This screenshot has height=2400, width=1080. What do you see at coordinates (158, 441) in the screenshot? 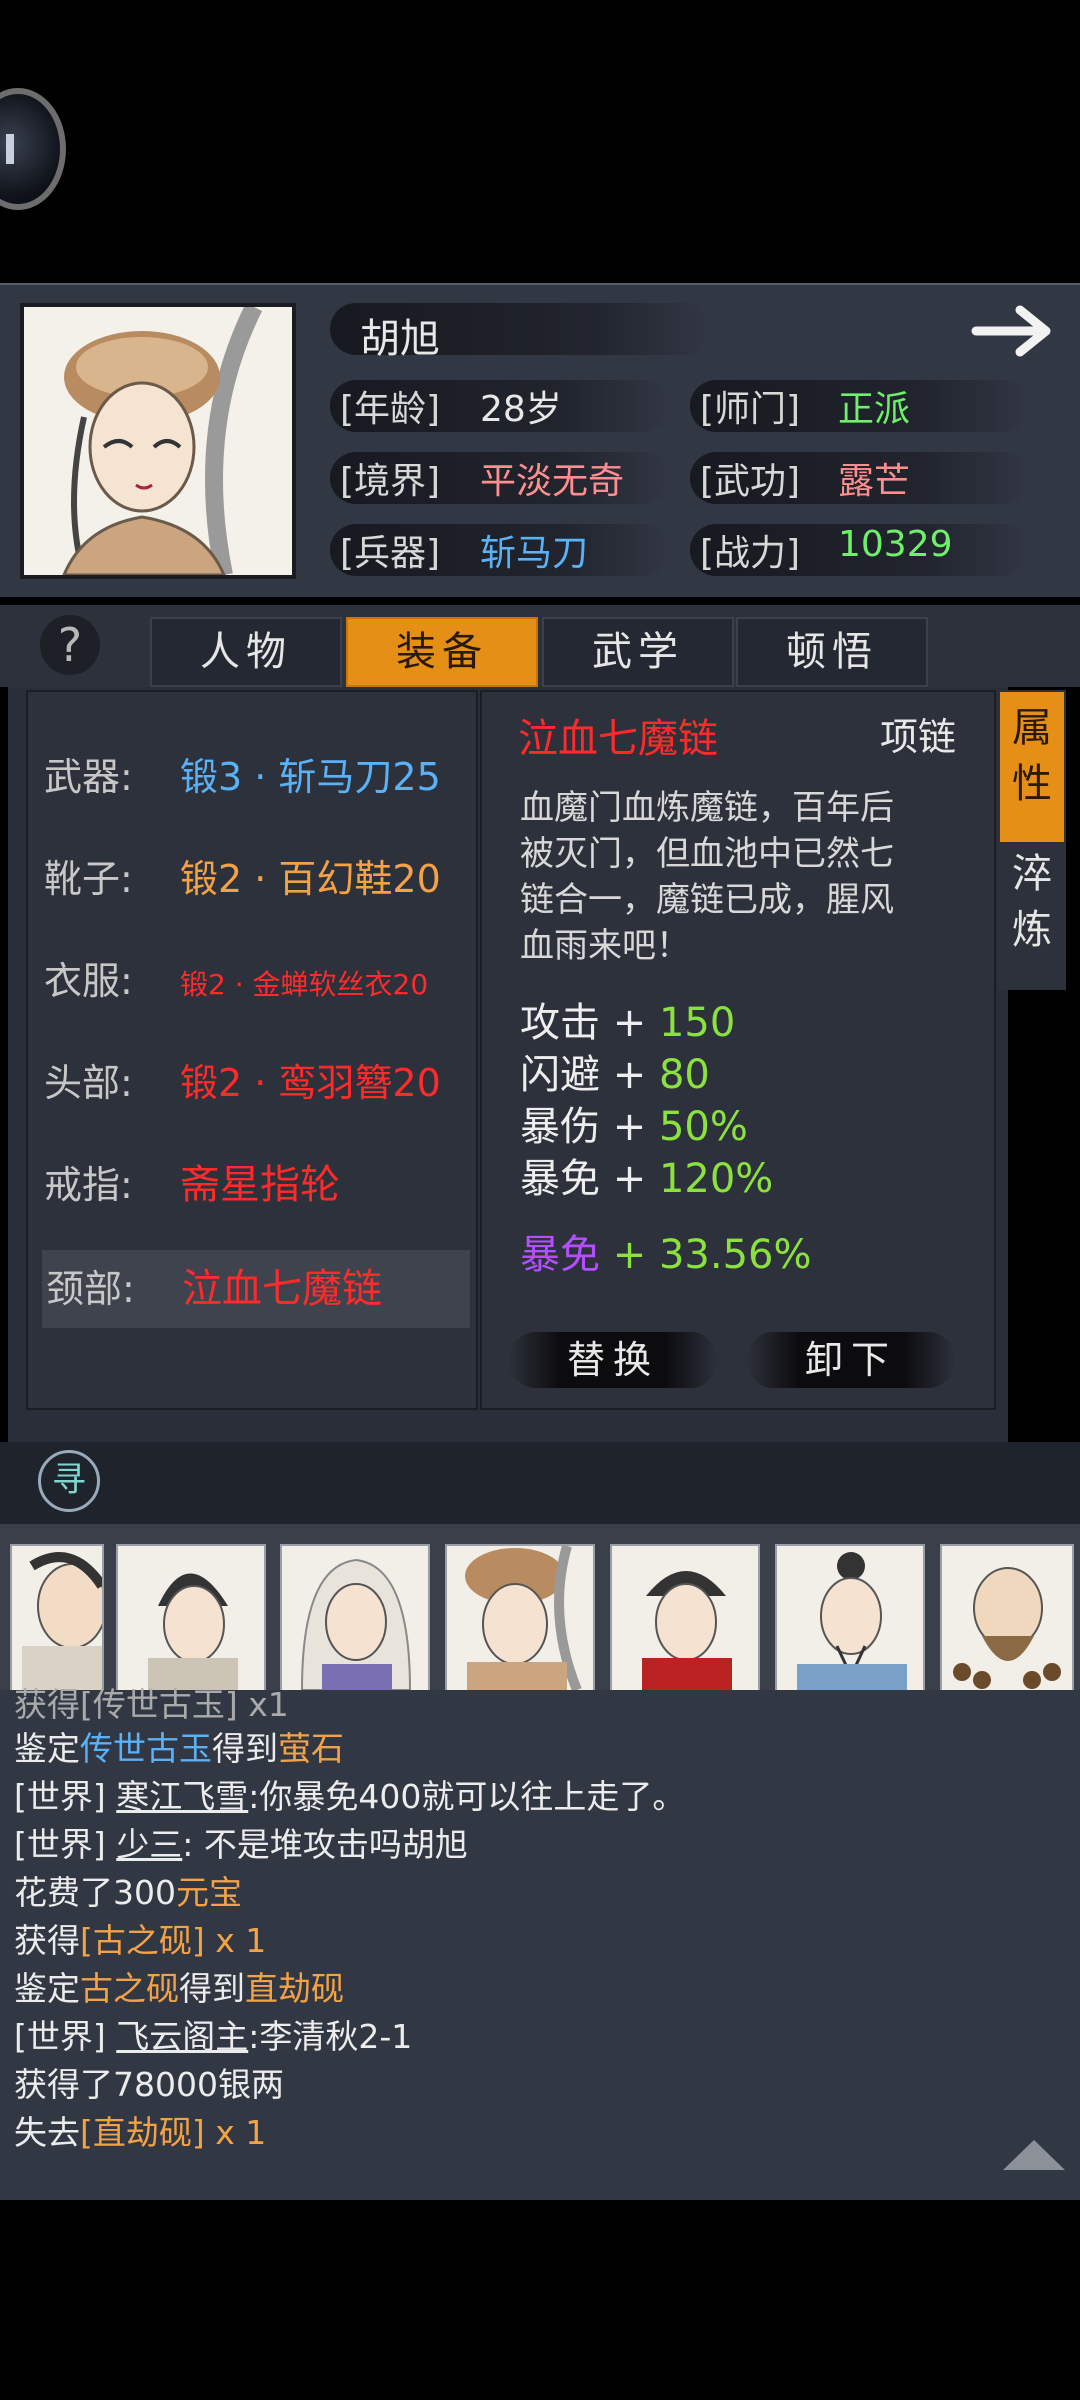
I see `character-portrait` at bounding box center [158, 441].